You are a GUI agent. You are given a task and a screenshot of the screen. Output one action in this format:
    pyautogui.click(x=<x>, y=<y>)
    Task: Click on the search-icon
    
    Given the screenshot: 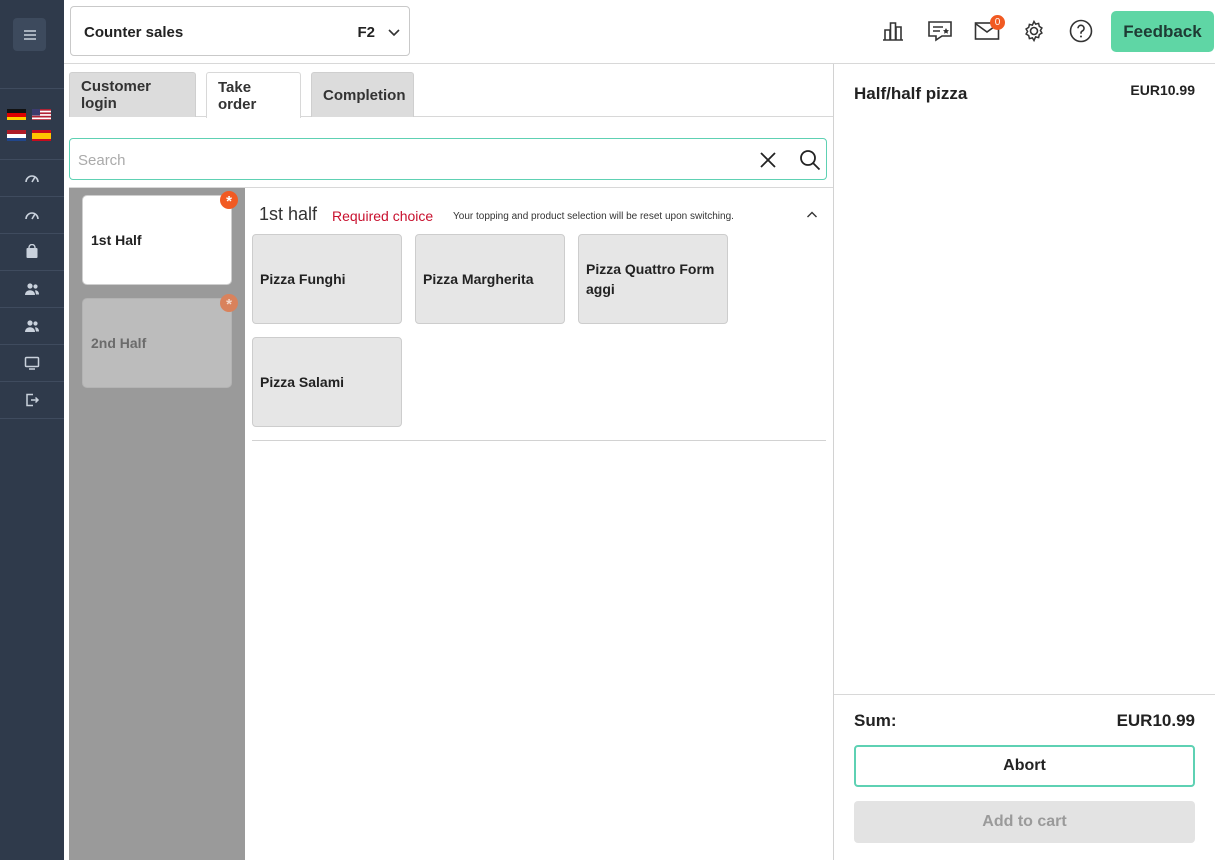 What is the action you would take?
    pyautogui.click(x=810, y=160)
    